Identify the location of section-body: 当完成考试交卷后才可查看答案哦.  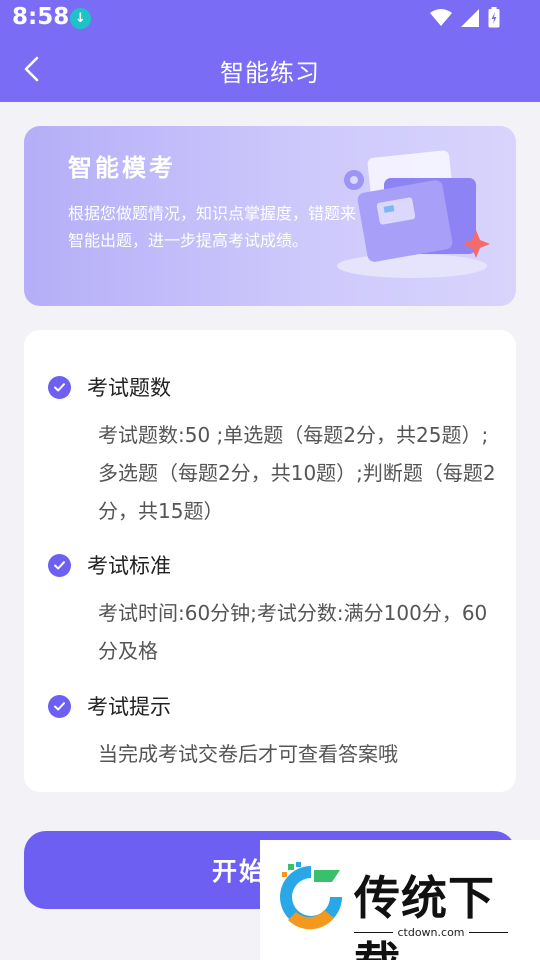
(248, 754).